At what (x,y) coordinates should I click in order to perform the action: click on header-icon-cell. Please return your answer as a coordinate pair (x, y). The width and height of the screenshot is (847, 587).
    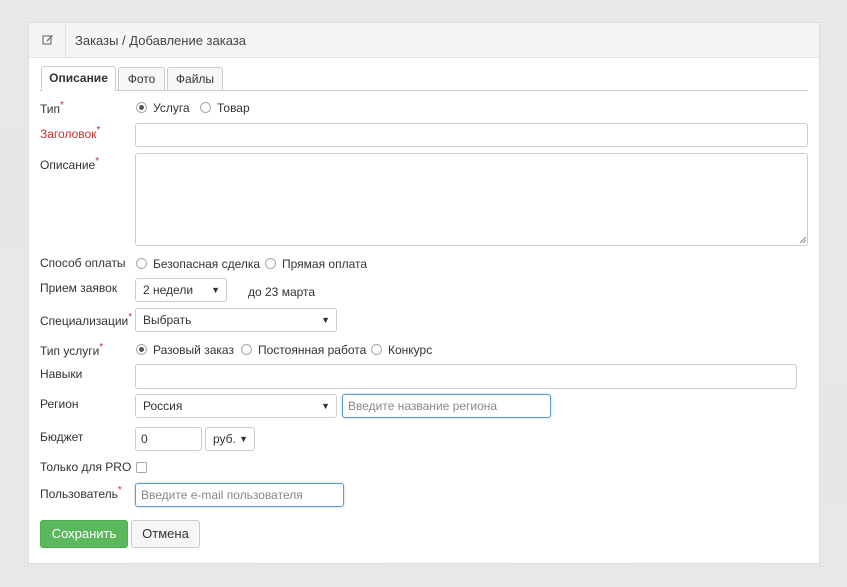
    Looking at the image, I should click on (47, 40).